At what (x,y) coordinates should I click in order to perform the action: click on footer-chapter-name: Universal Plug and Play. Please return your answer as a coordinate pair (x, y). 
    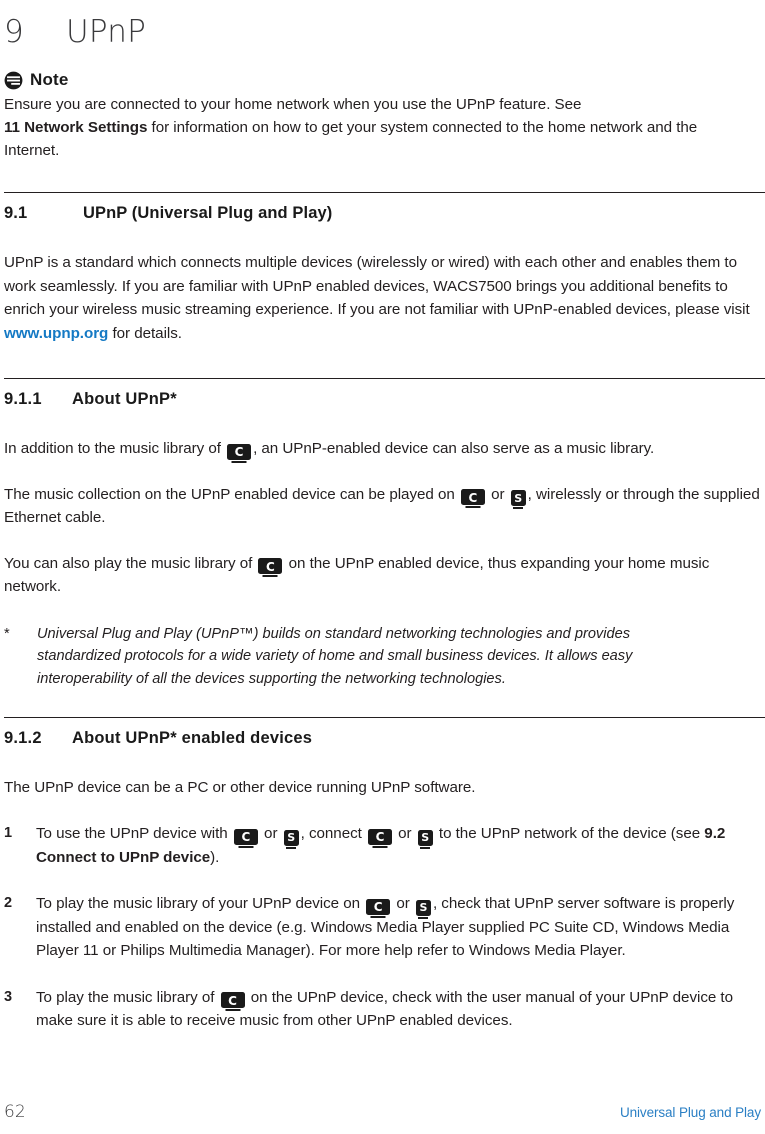
    Looking at the image, I should click on (690, 1112).